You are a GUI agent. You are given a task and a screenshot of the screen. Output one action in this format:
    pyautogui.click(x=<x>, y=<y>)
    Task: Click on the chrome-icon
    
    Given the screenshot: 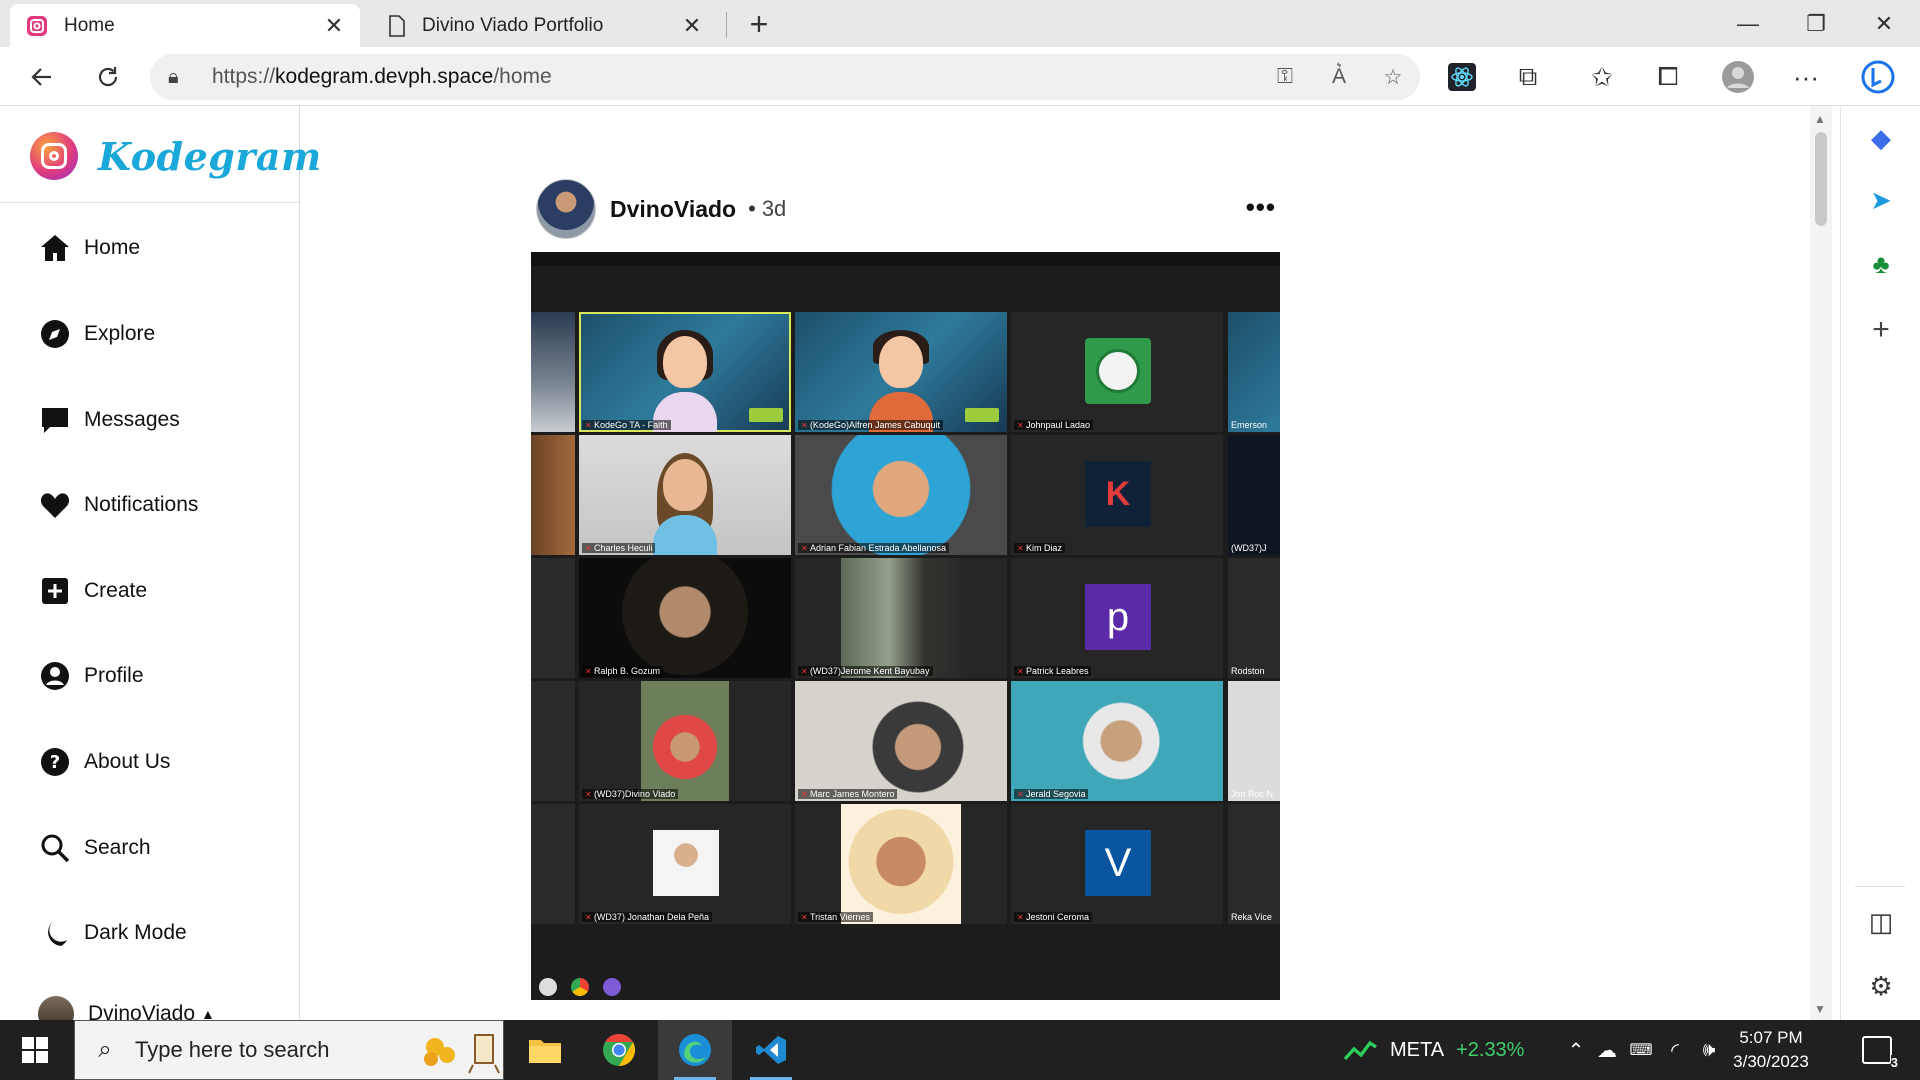 What is the action you would take?
    pyautogui.click(x=619, y=1049)
    